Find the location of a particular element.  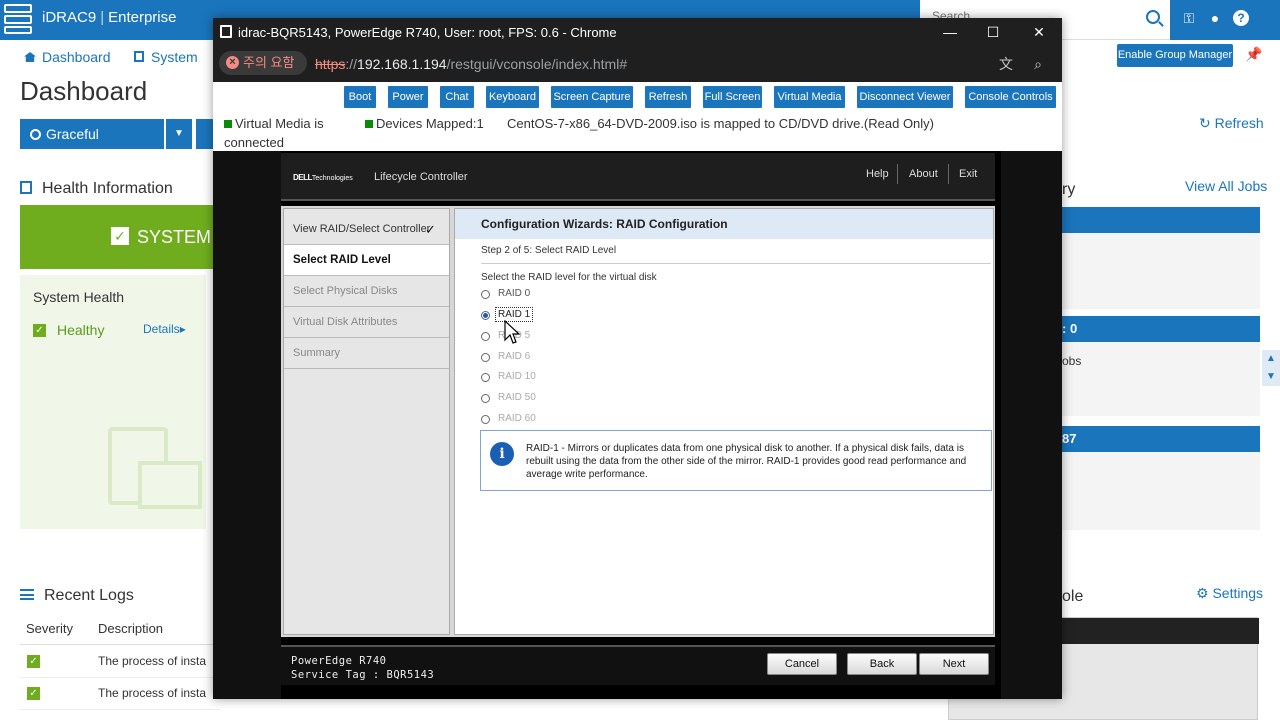

health-information-heading: Health Information is located at coordinates (96, 189).